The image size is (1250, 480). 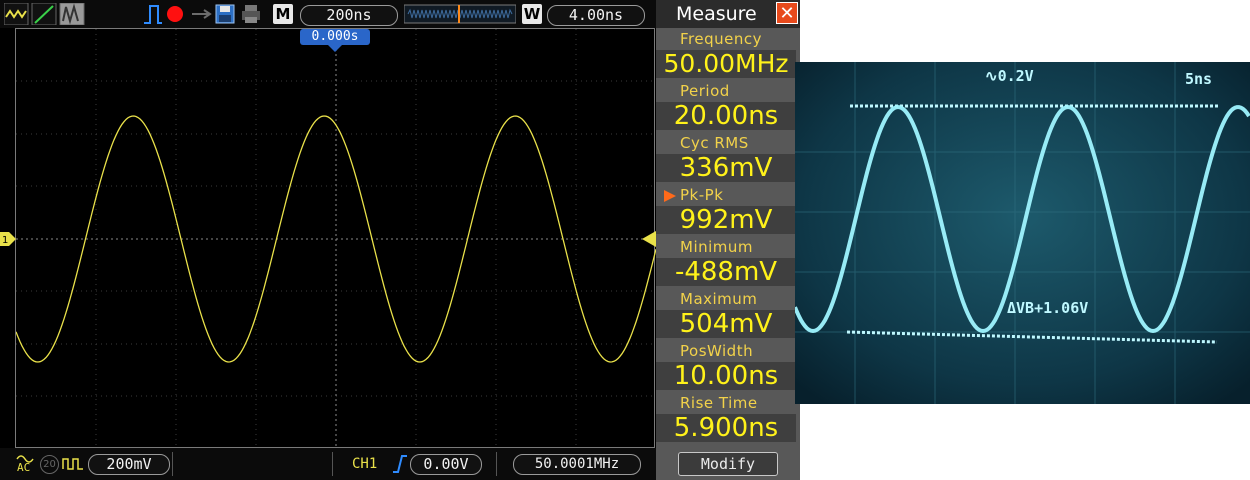 What do you see at coordinates (577, 464) in the screenshot?
I see `frequency-counter-value: 50.0001MHz` at bounding box center [577, 464].